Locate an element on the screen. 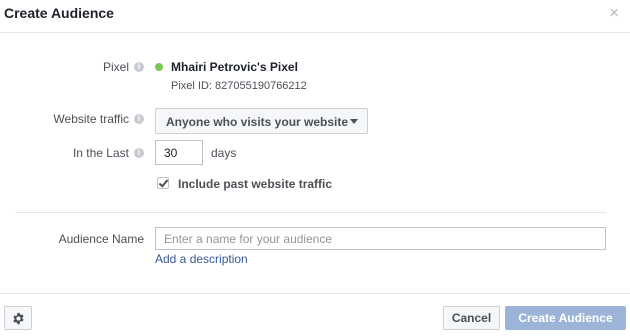  audience-name-input is located at coordinates (380, 238).